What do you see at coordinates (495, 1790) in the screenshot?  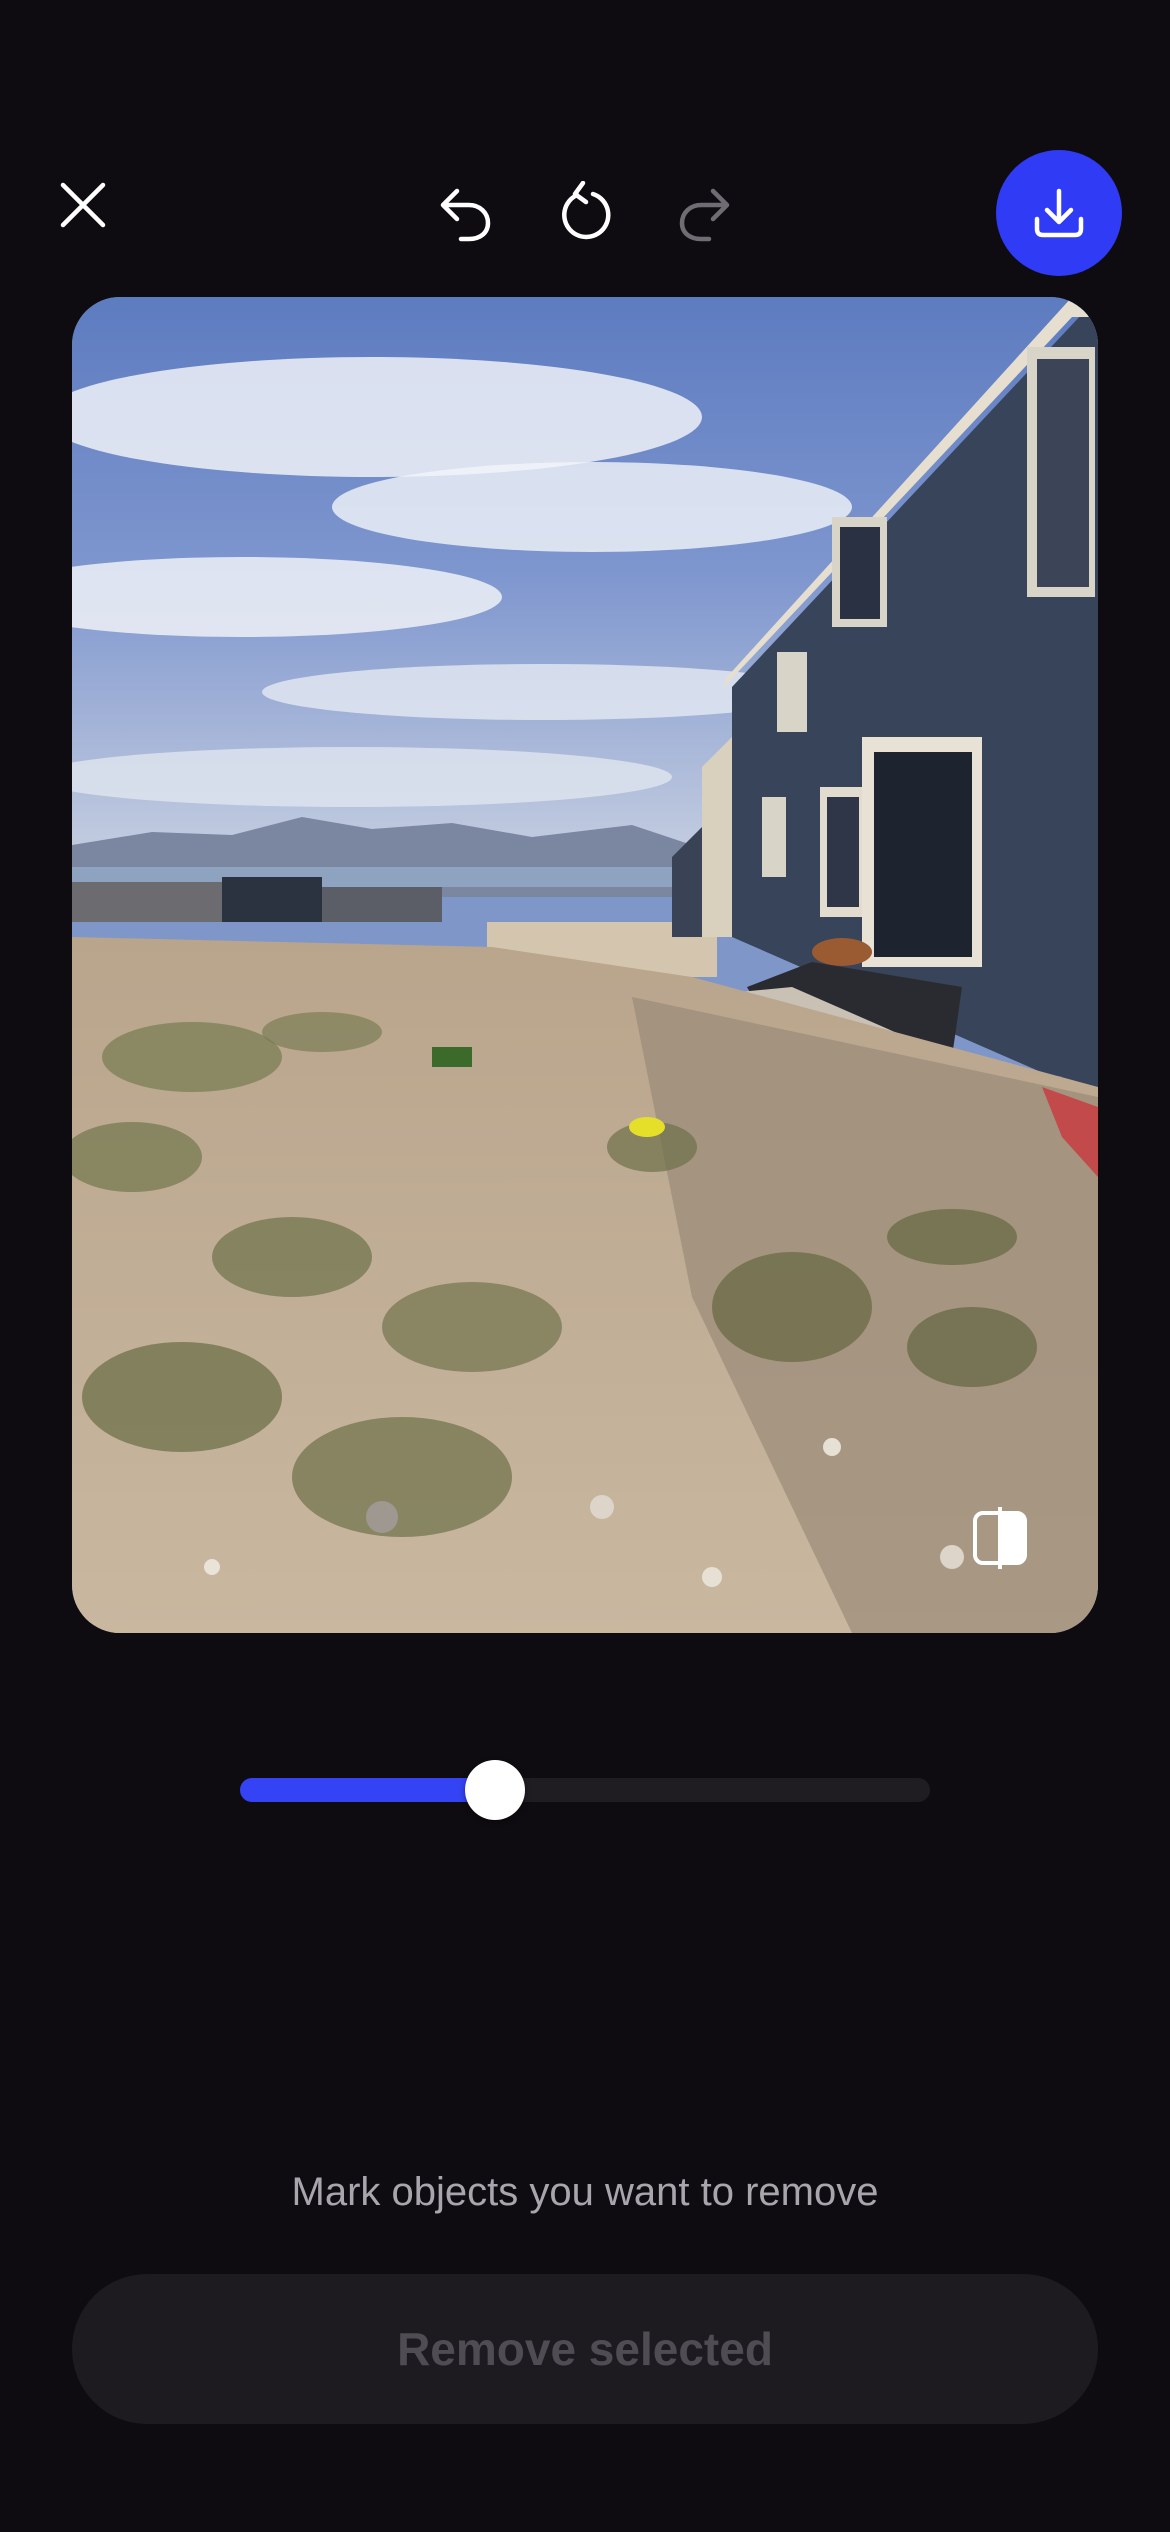 I see `slider-thumb` at bounding box center [495, 1790].